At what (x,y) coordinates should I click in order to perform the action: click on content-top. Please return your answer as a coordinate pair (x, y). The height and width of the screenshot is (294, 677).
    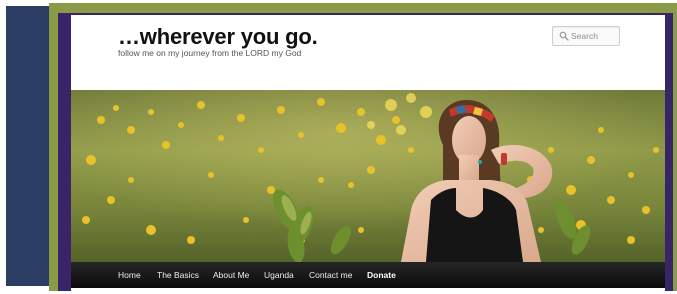
    Looking at the image, I should click on (368, 291).